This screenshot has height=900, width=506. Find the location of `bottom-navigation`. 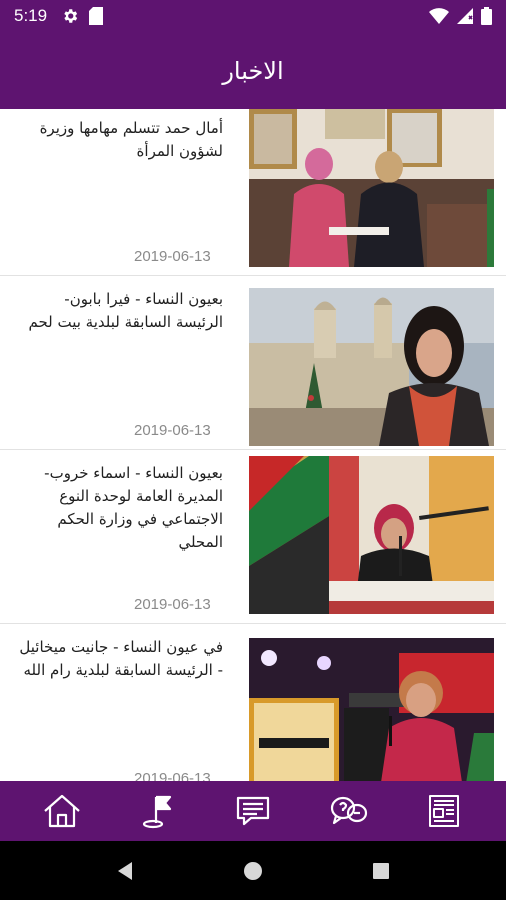

bottom-navigation is located at coordinates (253, 811).